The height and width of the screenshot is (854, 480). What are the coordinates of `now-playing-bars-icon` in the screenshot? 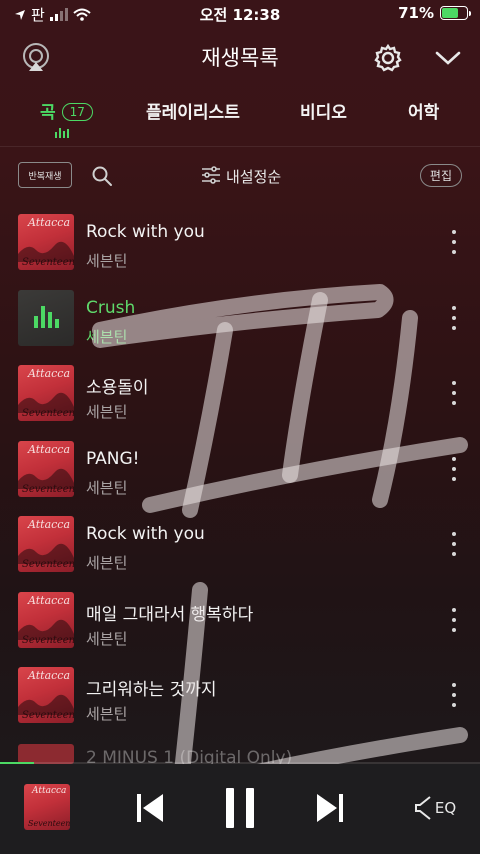 It's located at (46, 316).